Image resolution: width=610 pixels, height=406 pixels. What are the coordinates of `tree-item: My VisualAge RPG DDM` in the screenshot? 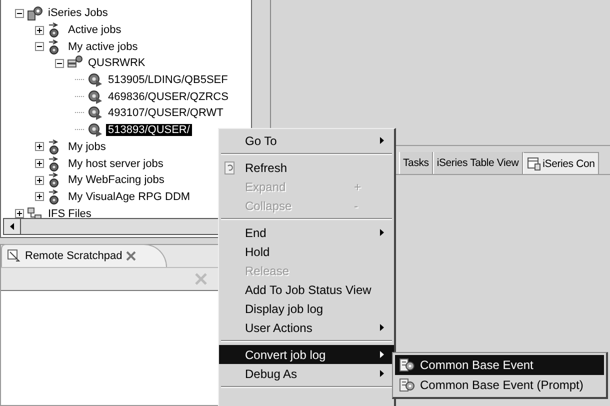 It's located at (129, 196).